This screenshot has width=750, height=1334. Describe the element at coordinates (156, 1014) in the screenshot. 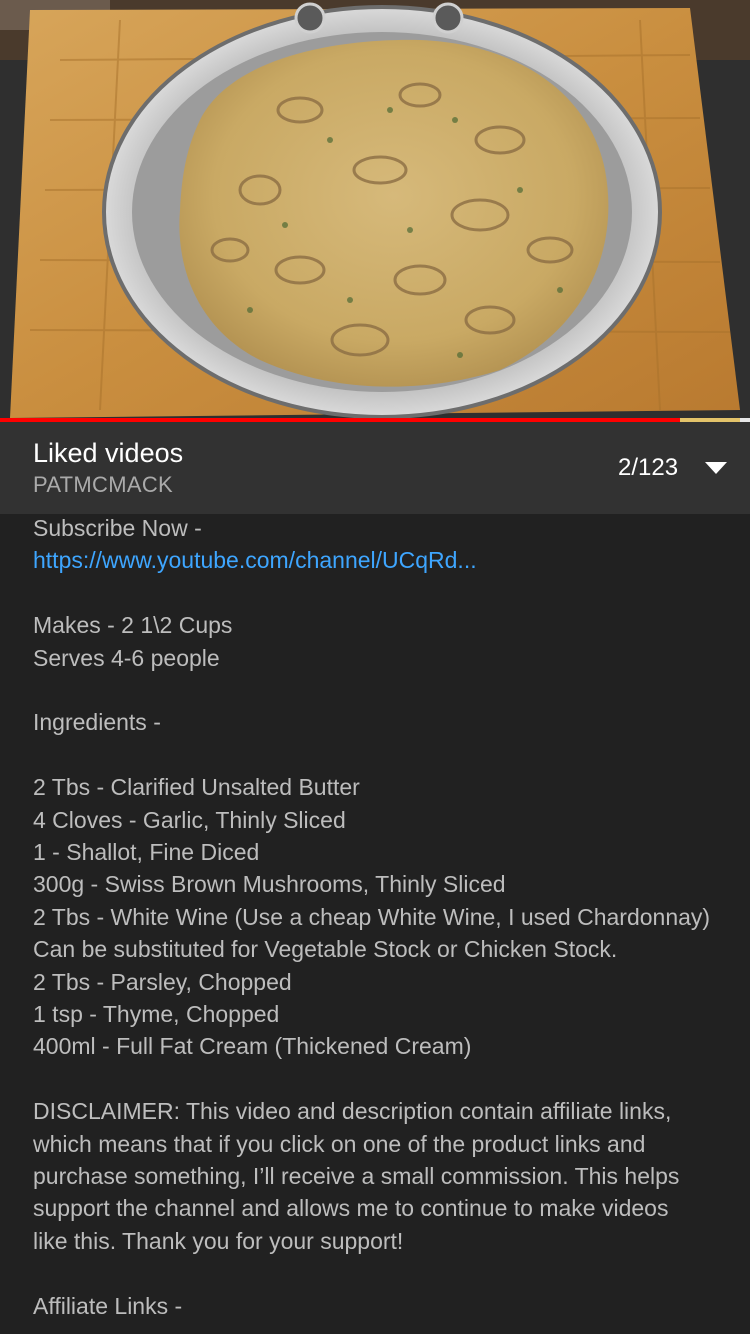

I see `ingredient-line: 1 tsp - Thyme, Chopped` at that location.